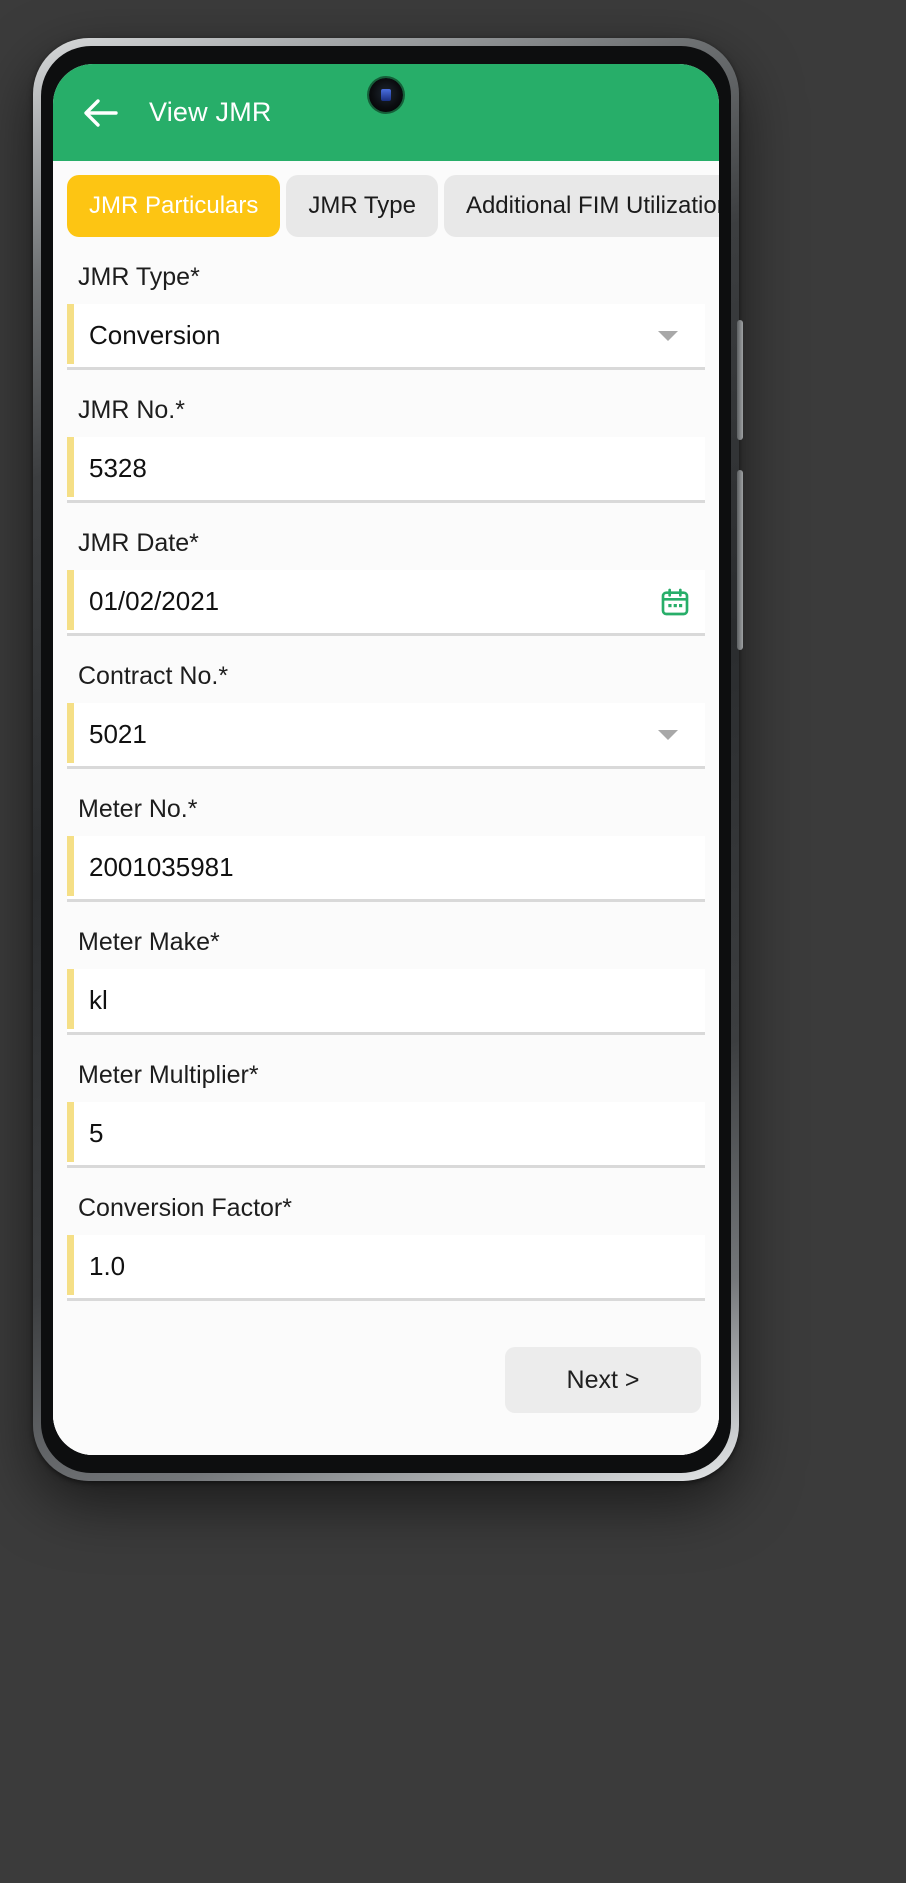  I want to click on page-title: View JMR, so click(210, 112).